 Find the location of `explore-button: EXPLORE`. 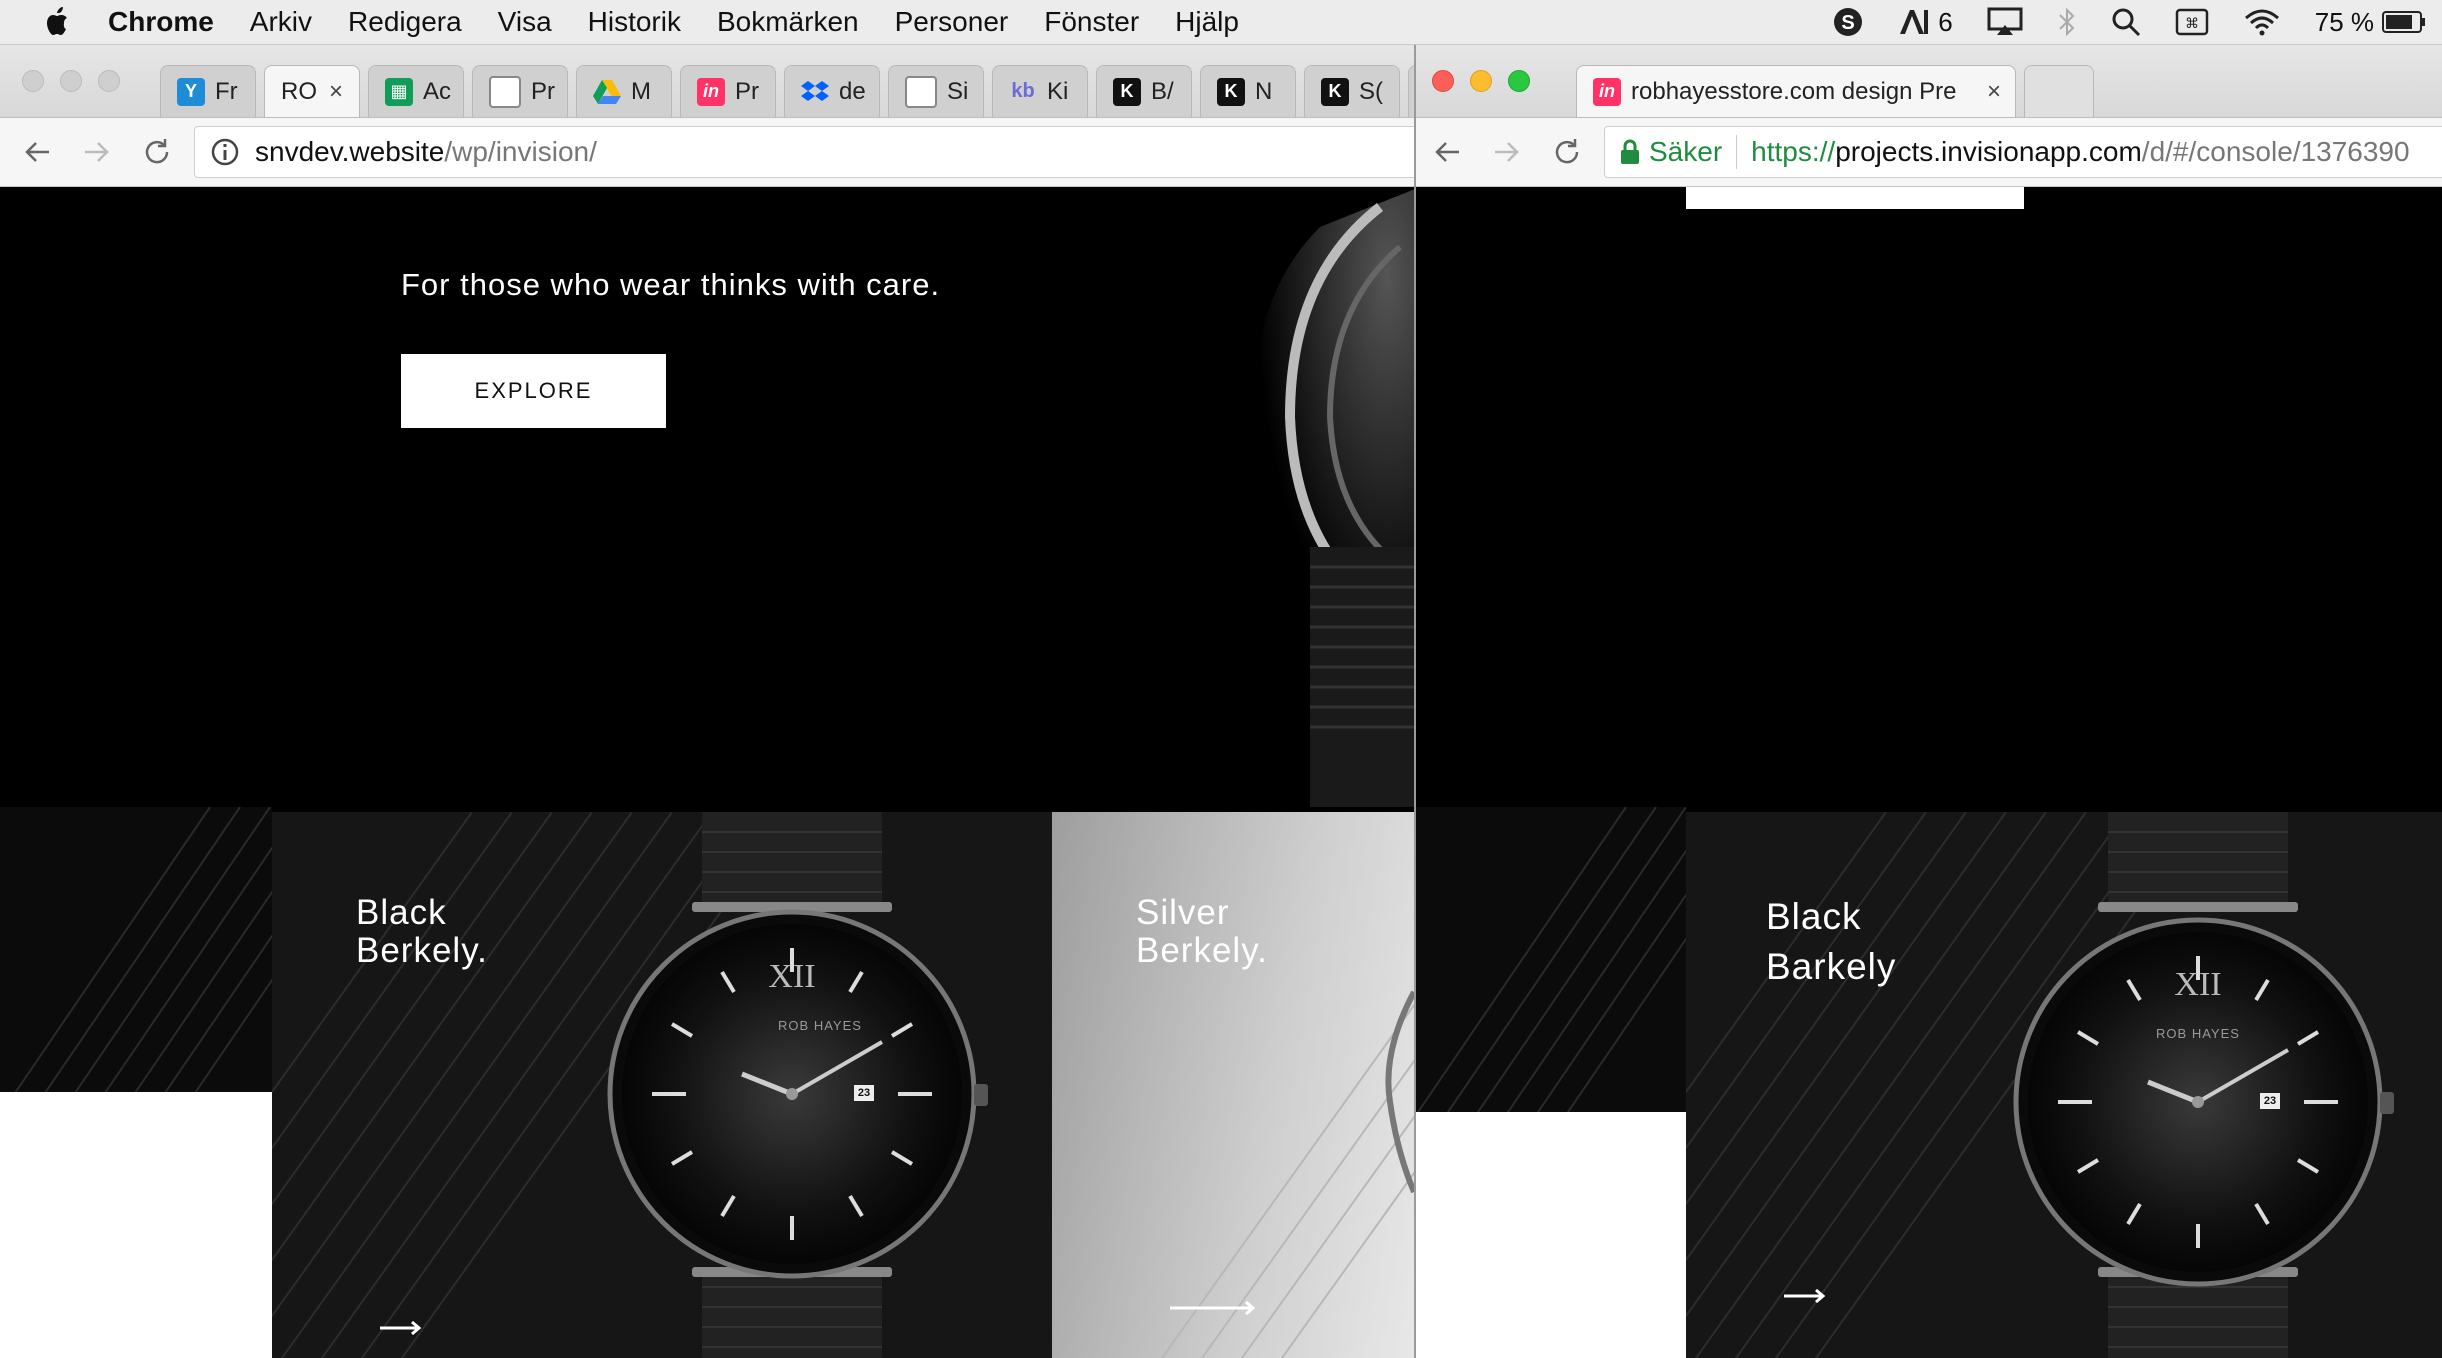

explore-button: EXPLORE is located at coordinates (533, 391).